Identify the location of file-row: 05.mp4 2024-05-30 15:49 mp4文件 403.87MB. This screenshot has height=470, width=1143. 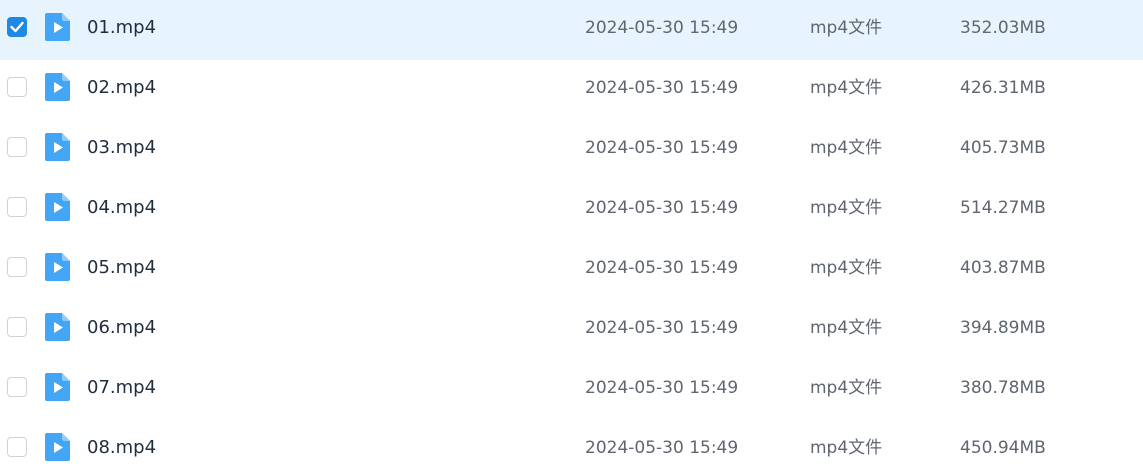
(571, 270).